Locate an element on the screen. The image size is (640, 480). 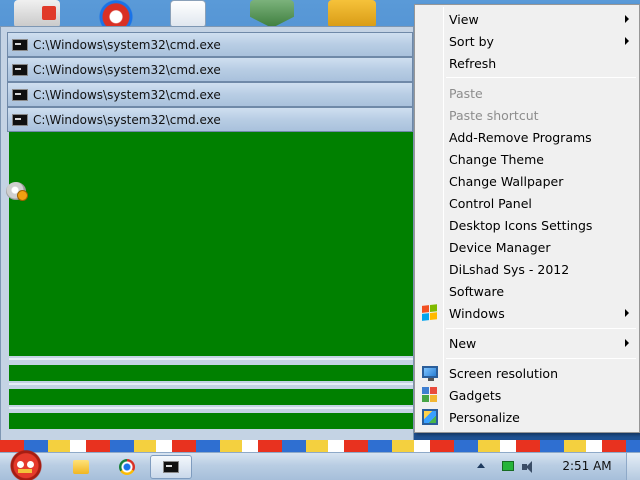
chrome-desktop-icon is located at coordinates (116, 14).